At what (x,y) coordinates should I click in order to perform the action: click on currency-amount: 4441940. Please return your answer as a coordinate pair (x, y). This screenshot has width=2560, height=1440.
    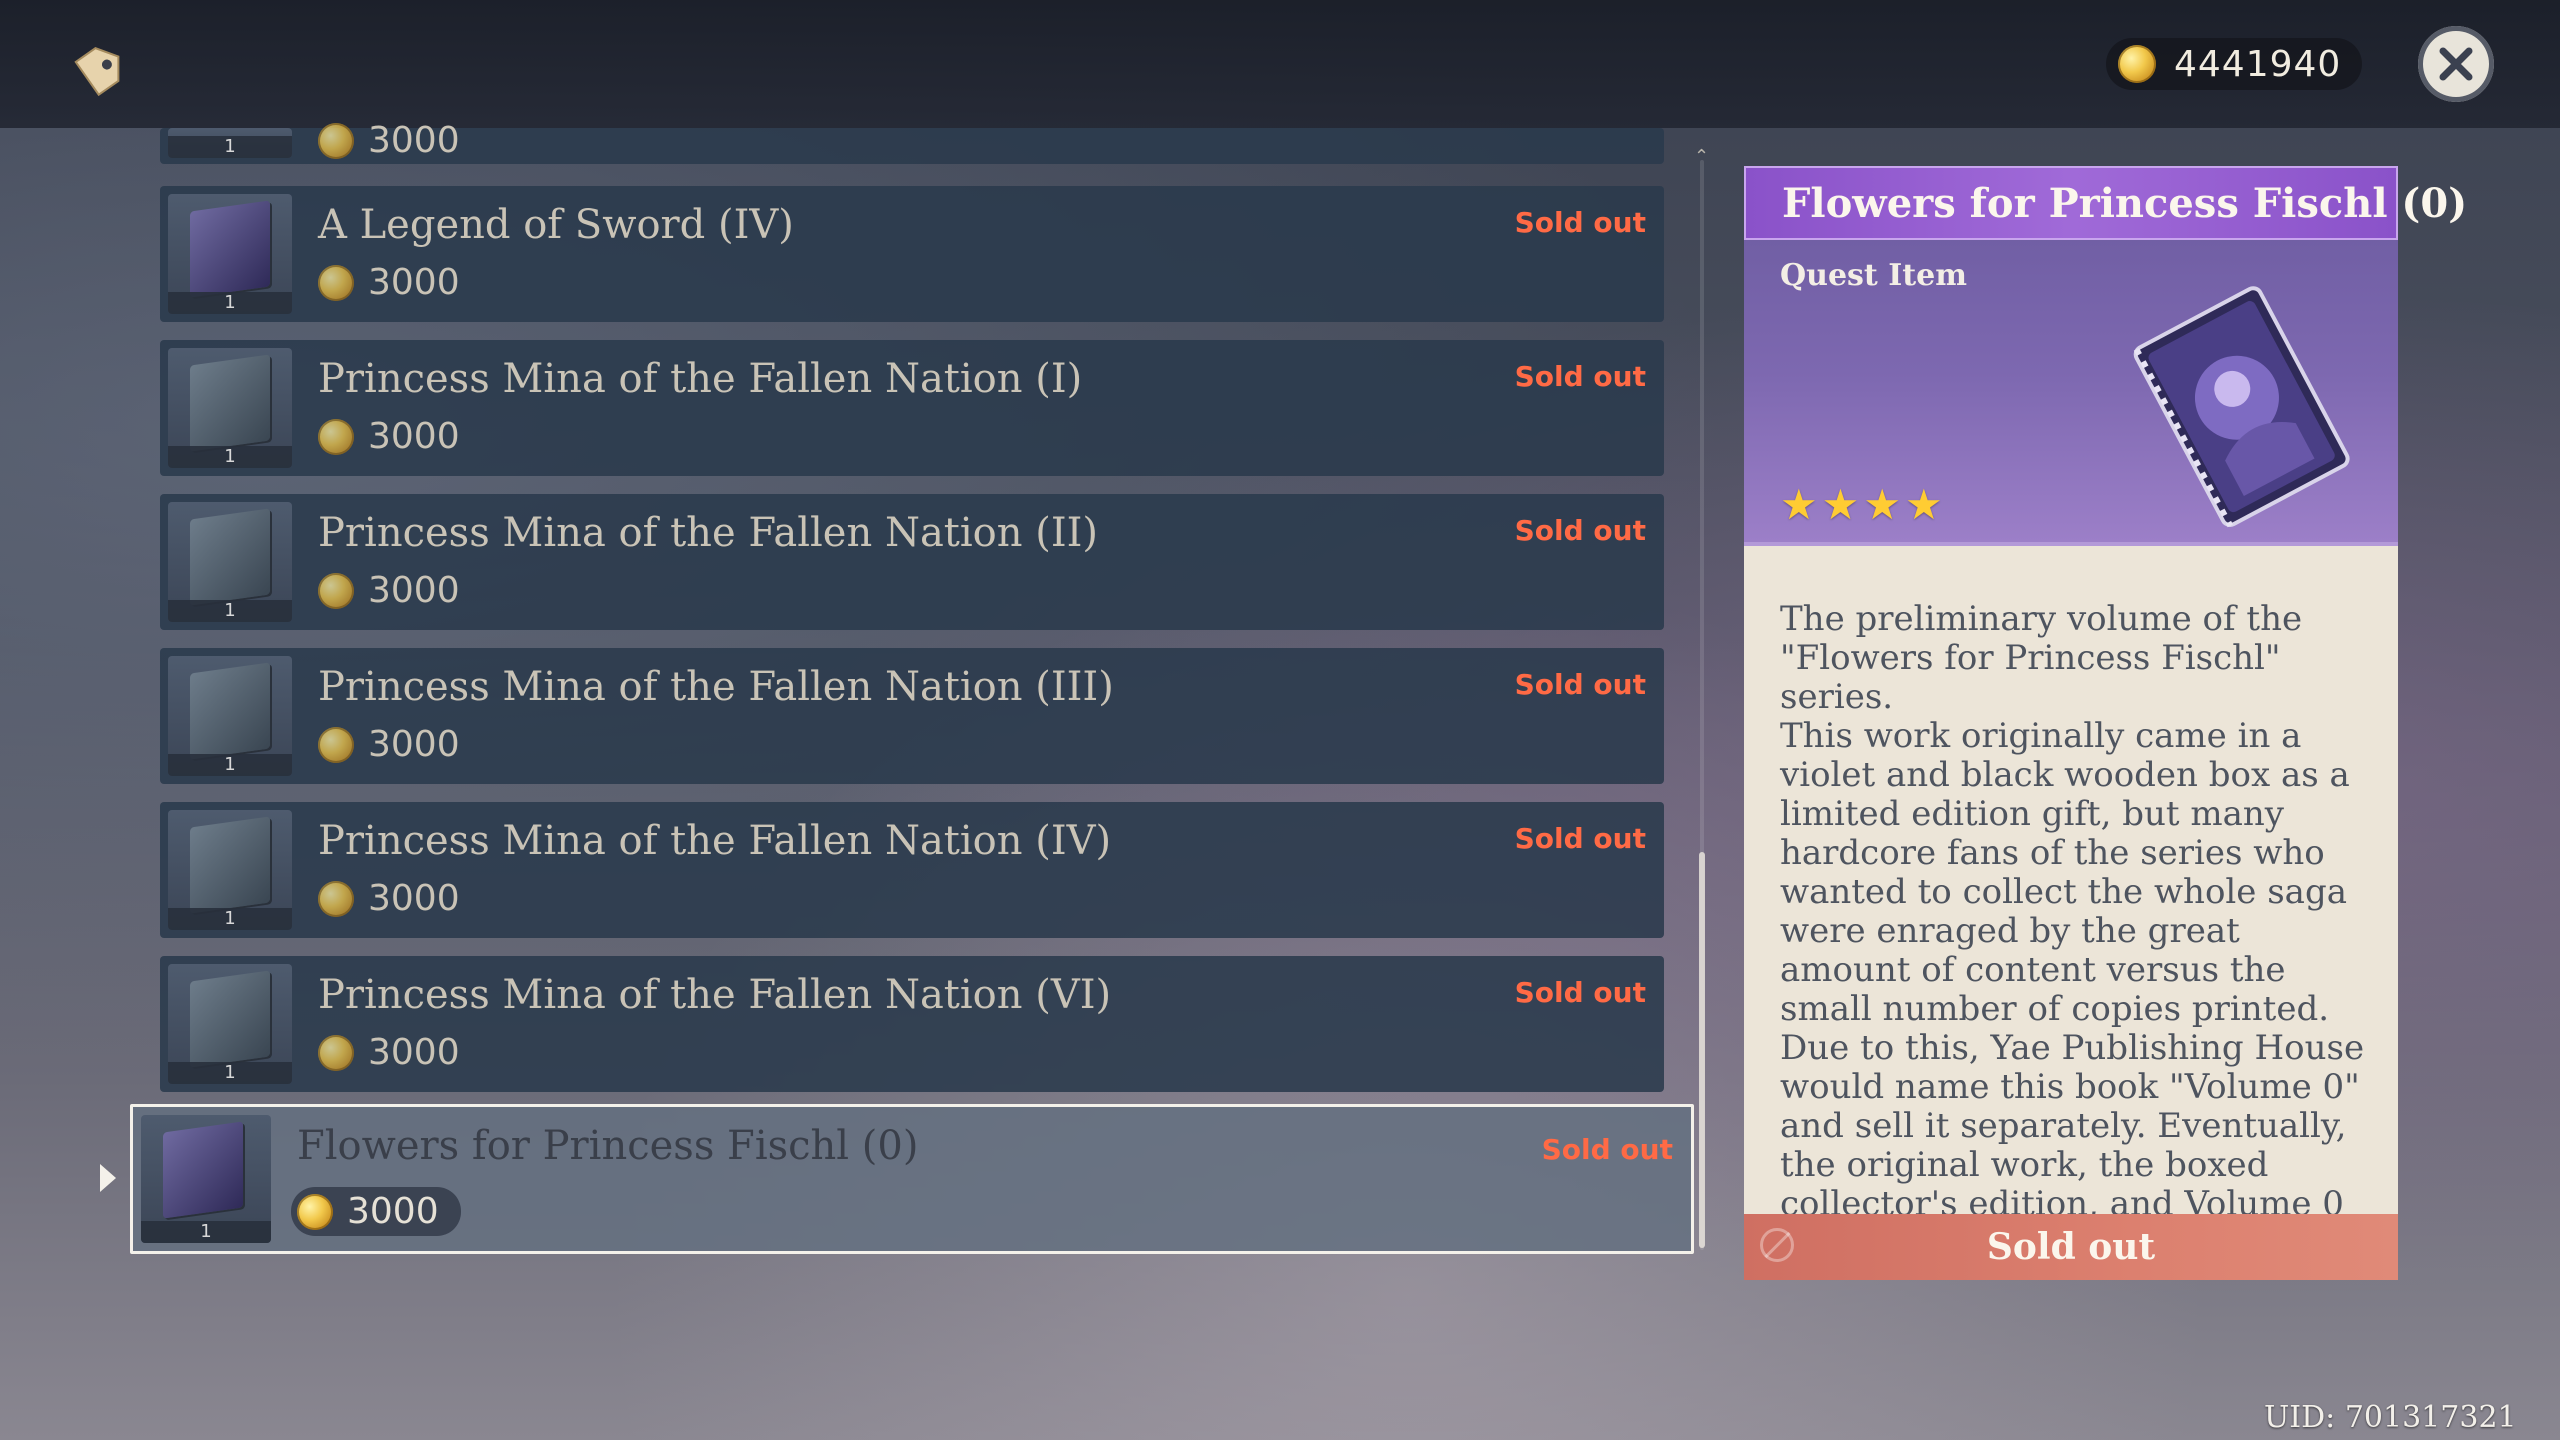
    Looking at the image, I should click on (2258, 64).